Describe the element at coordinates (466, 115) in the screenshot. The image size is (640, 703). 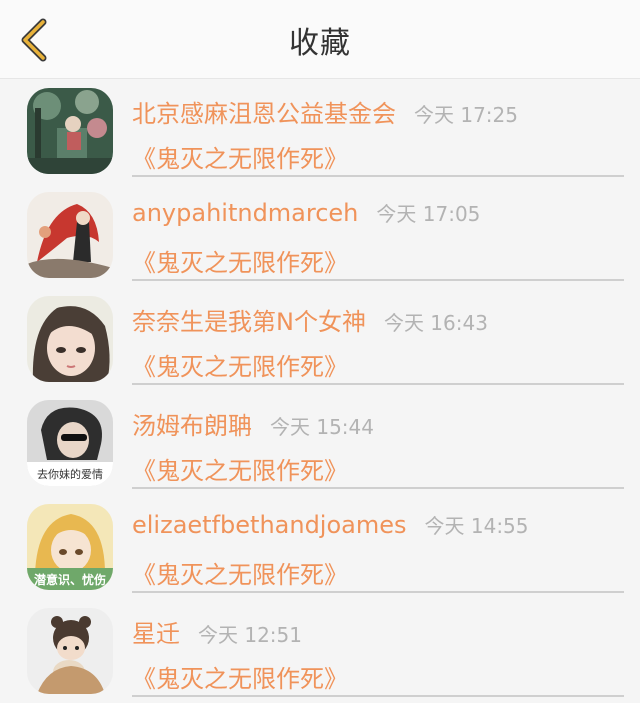
I see `timestamp: 今天 17:25` at that location.